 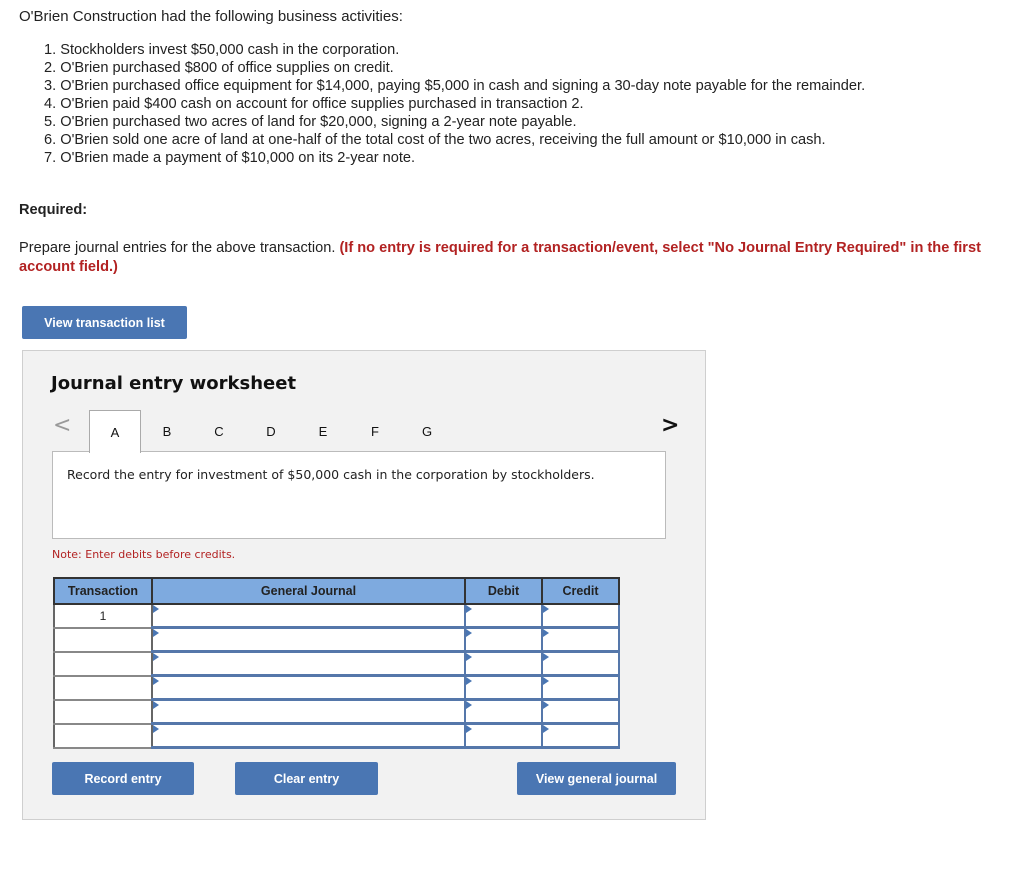 What do you see at coordinates (375, 431) in the screenshot?
I see `tab-f: F` at bounding box center [375, 431].